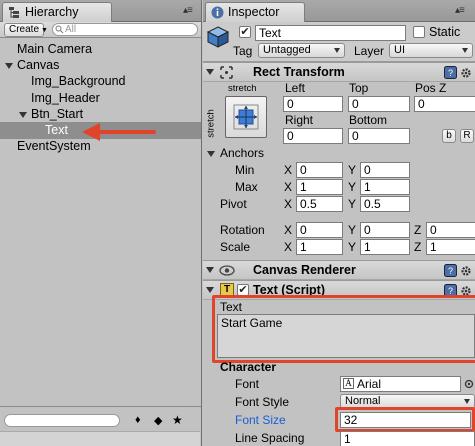 This screenshot has height=446, width=475. Describe the element at coordinates (405, 419) in the screenshot. I see `font-size-annotation-box` at that location.